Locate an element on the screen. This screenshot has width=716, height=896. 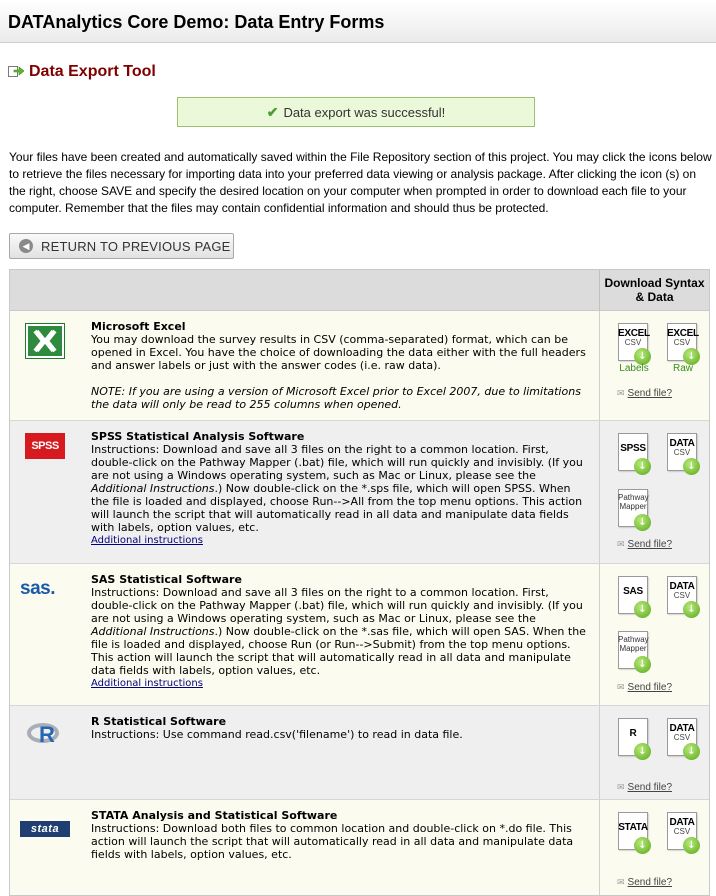
table-header: Download Syntax & Data is located at coordinates (359, 290).